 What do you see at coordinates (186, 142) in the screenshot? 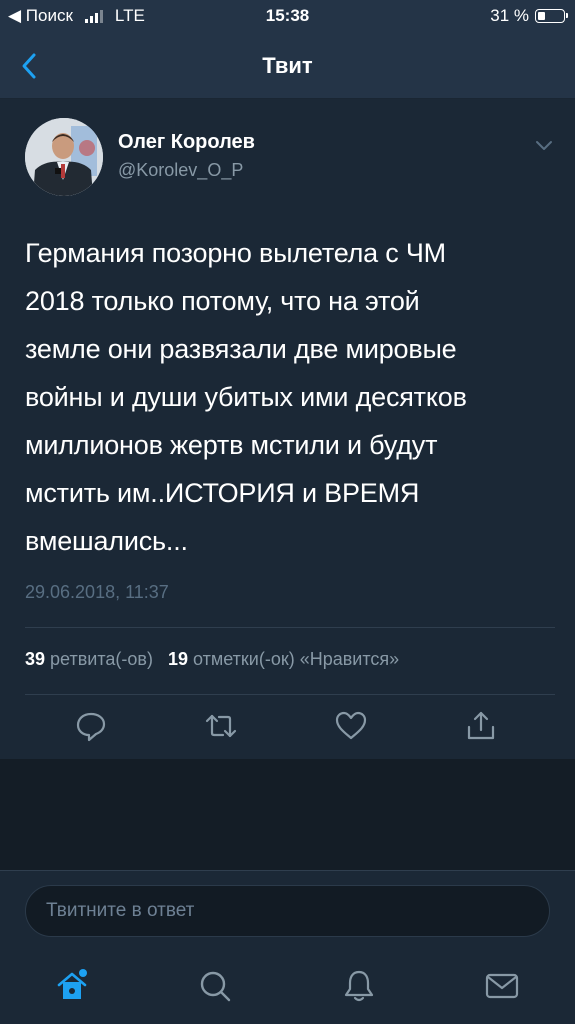
I see `author-name: Олег Королев` at bounding box center [186, 142].